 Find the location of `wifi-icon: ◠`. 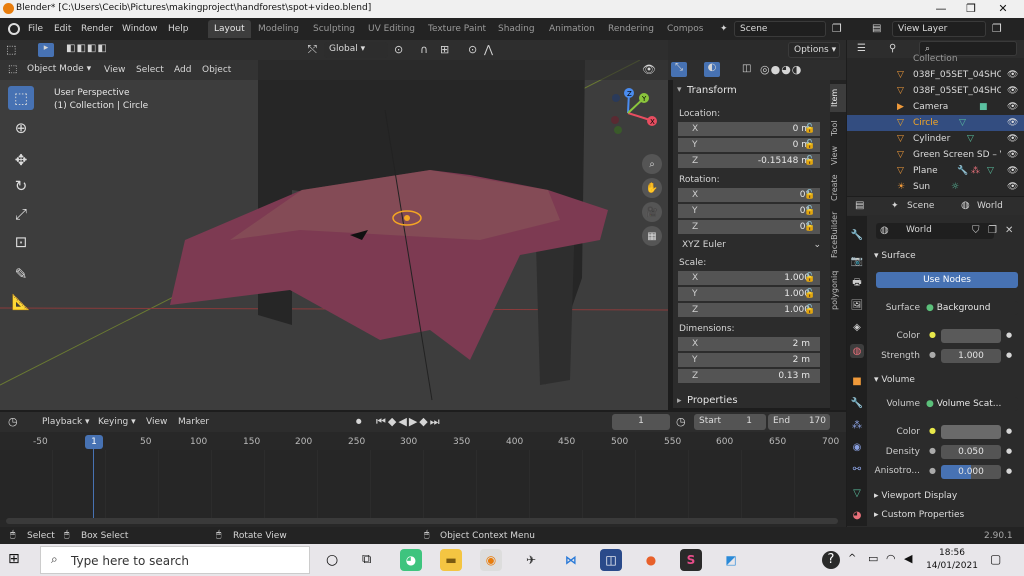

wifi-icon: ◠ is located at coordinates (891, 558).